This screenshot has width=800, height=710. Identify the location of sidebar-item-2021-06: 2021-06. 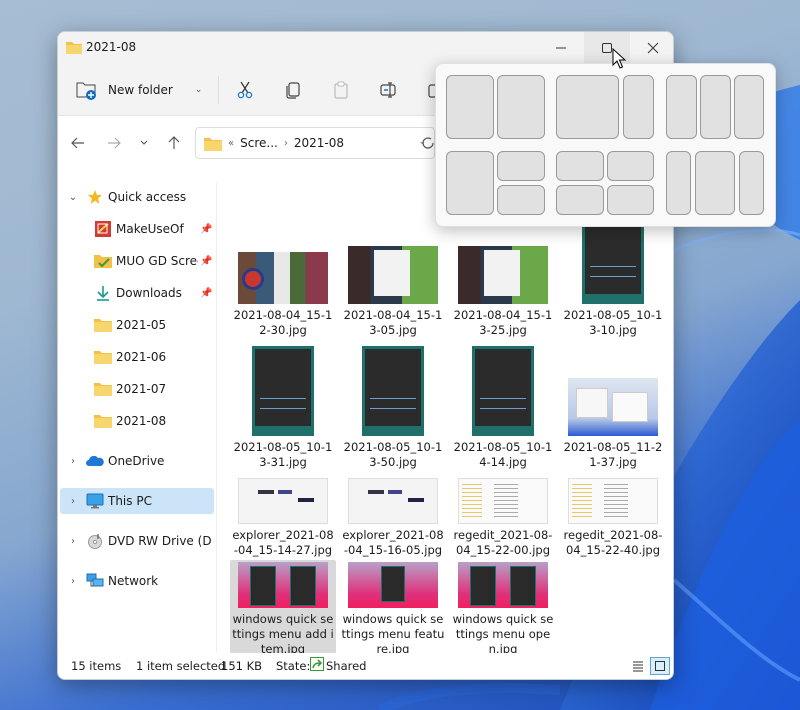
(137, 357).